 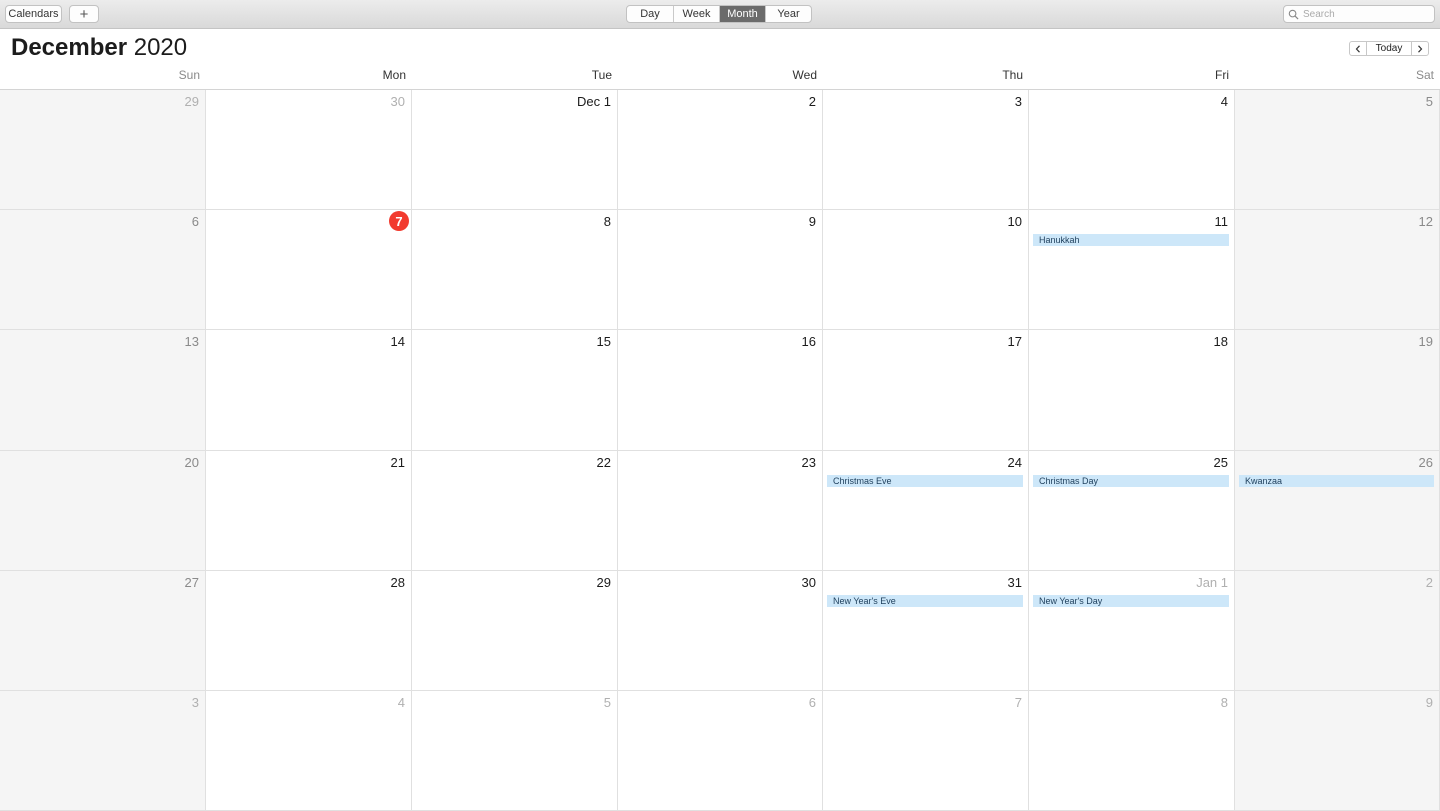 I want to click on search-icon, so click(x=1293, y=14).